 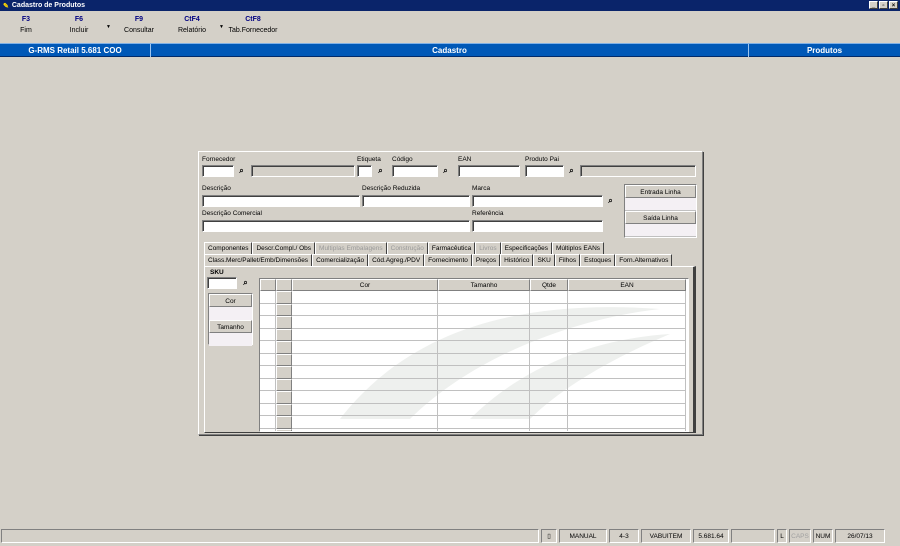 What do you see at coordinates (873, 5) in the screenshot?
I see `minimize-button: _` at bounding box center [873, 5].